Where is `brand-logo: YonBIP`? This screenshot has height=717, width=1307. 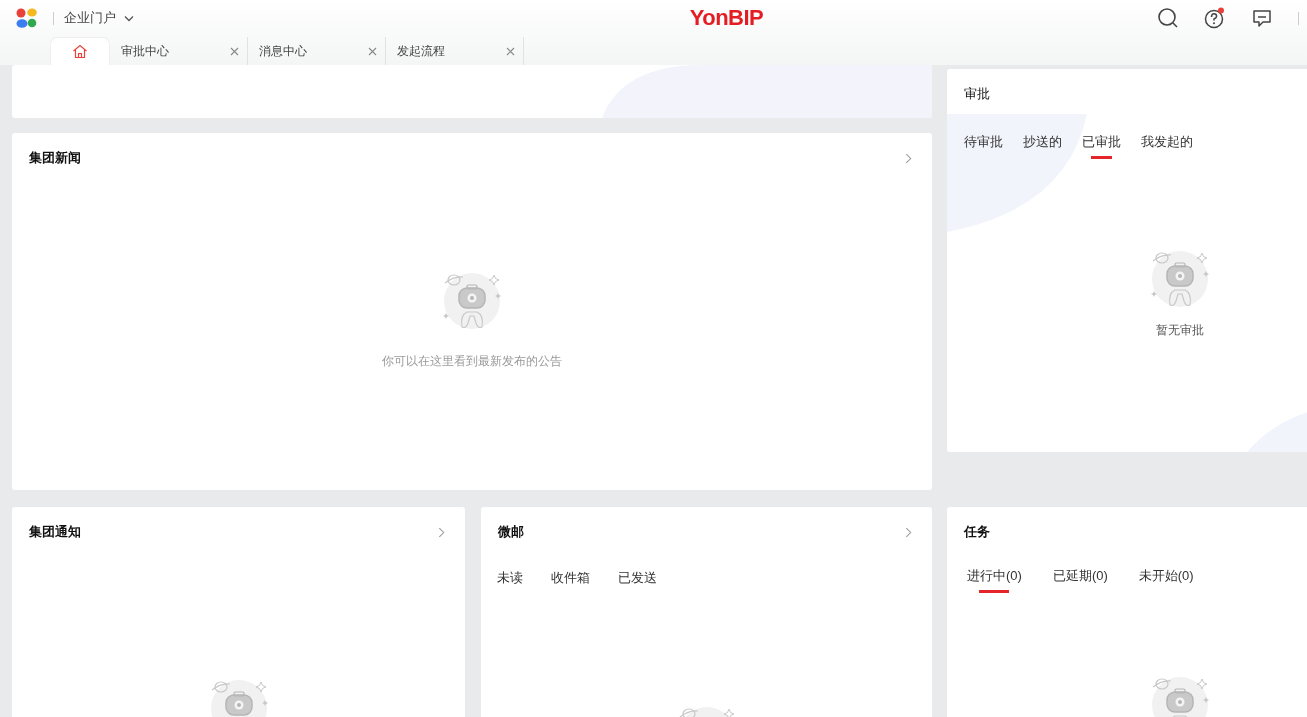
brand-logo: YonBIP is located at coordinates (726, 18).